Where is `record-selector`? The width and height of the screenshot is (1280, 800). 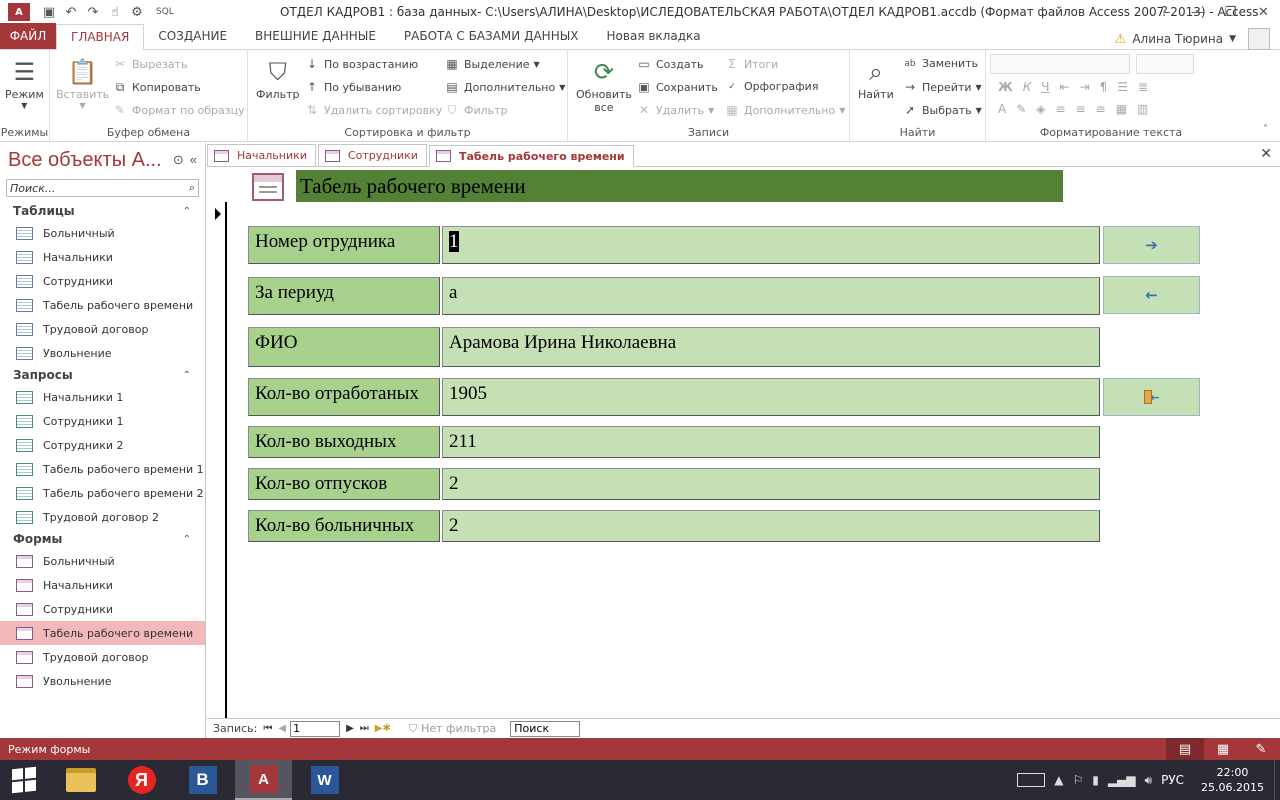 record-selector is located at coordinates (217, 462).